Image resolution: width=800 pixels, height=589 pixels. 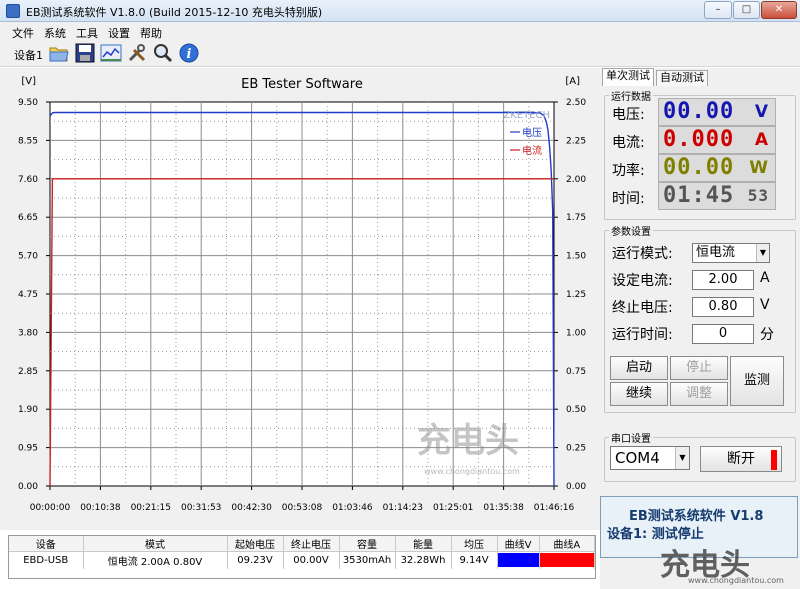 What do you see at coordinates (554, 508) in the screenshot?
I see `x-tick-label: 01:46:16` at bounding box center [554, 508].